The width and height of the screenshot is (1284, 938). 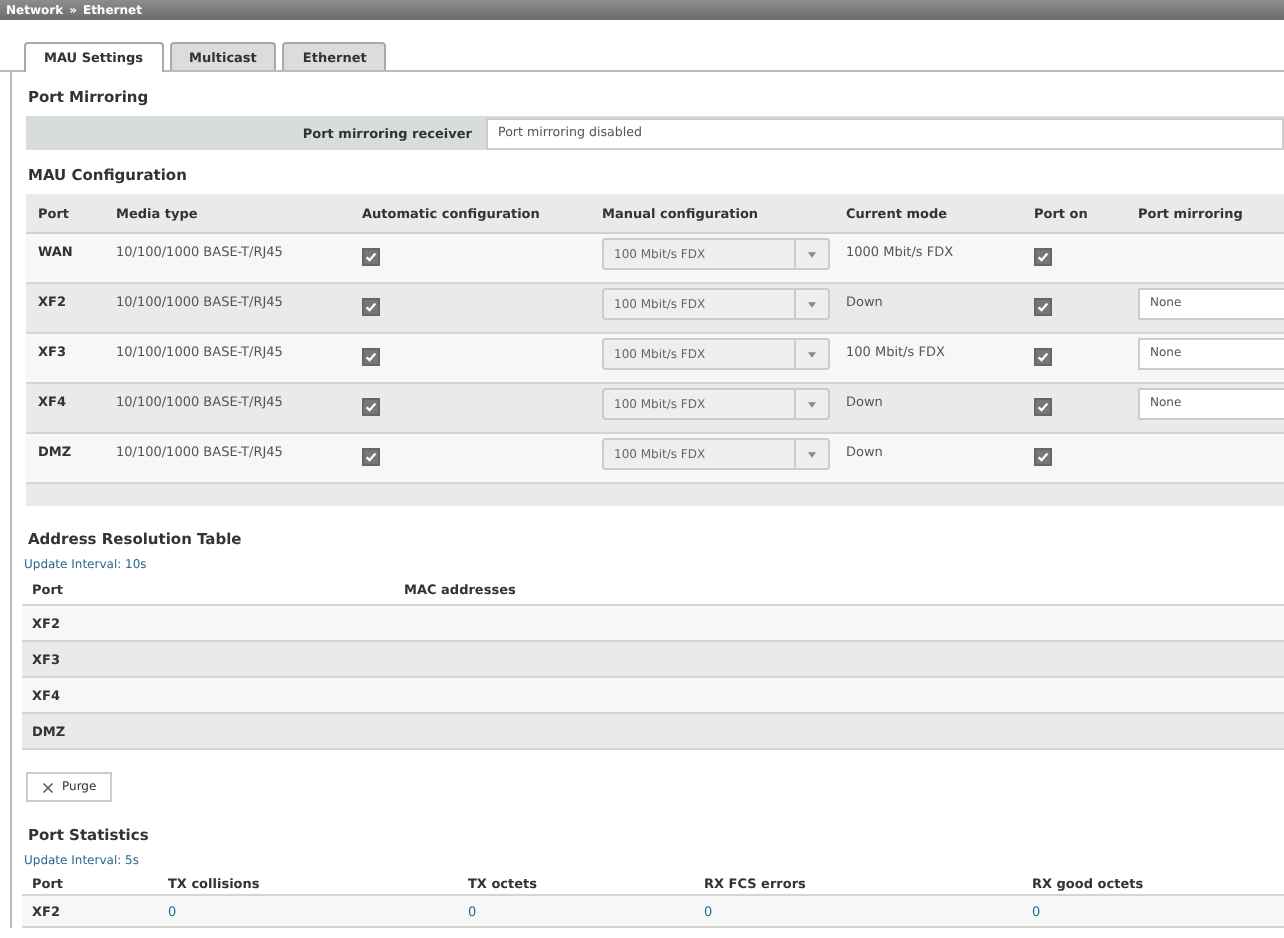 What do you see at coordinates (48, 787) in the screenshot?
I see `close-icon` at bounding box center [48, 787].